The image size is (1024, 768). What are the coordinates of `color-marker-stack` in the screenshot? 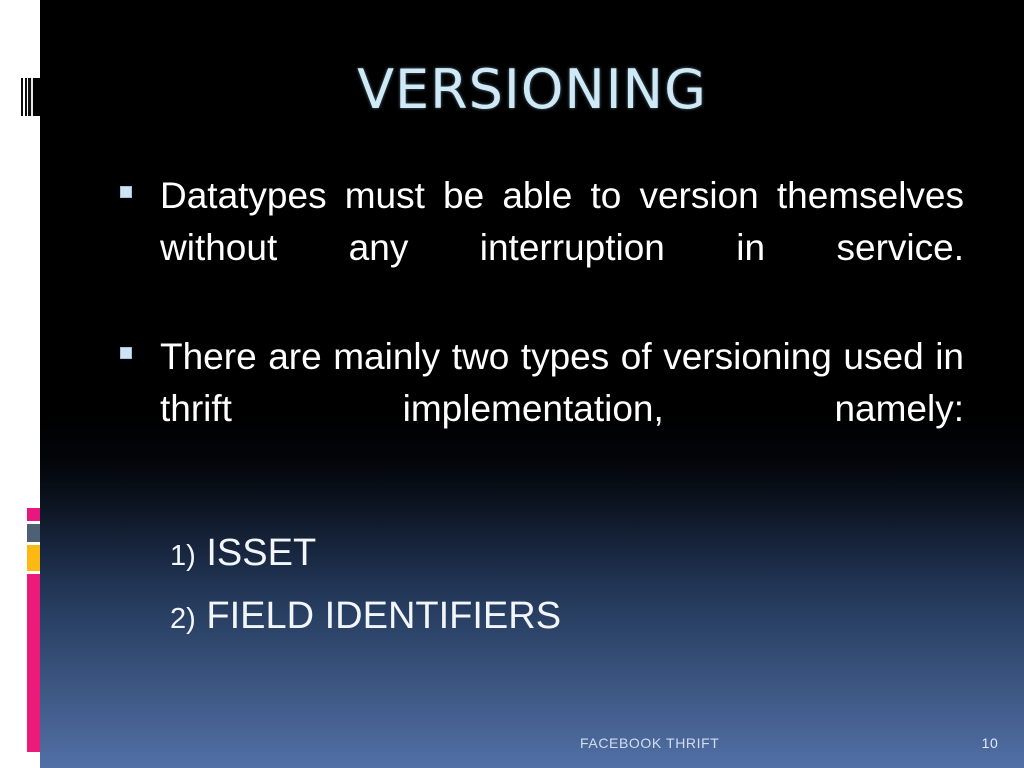 It's located at (33, 630).